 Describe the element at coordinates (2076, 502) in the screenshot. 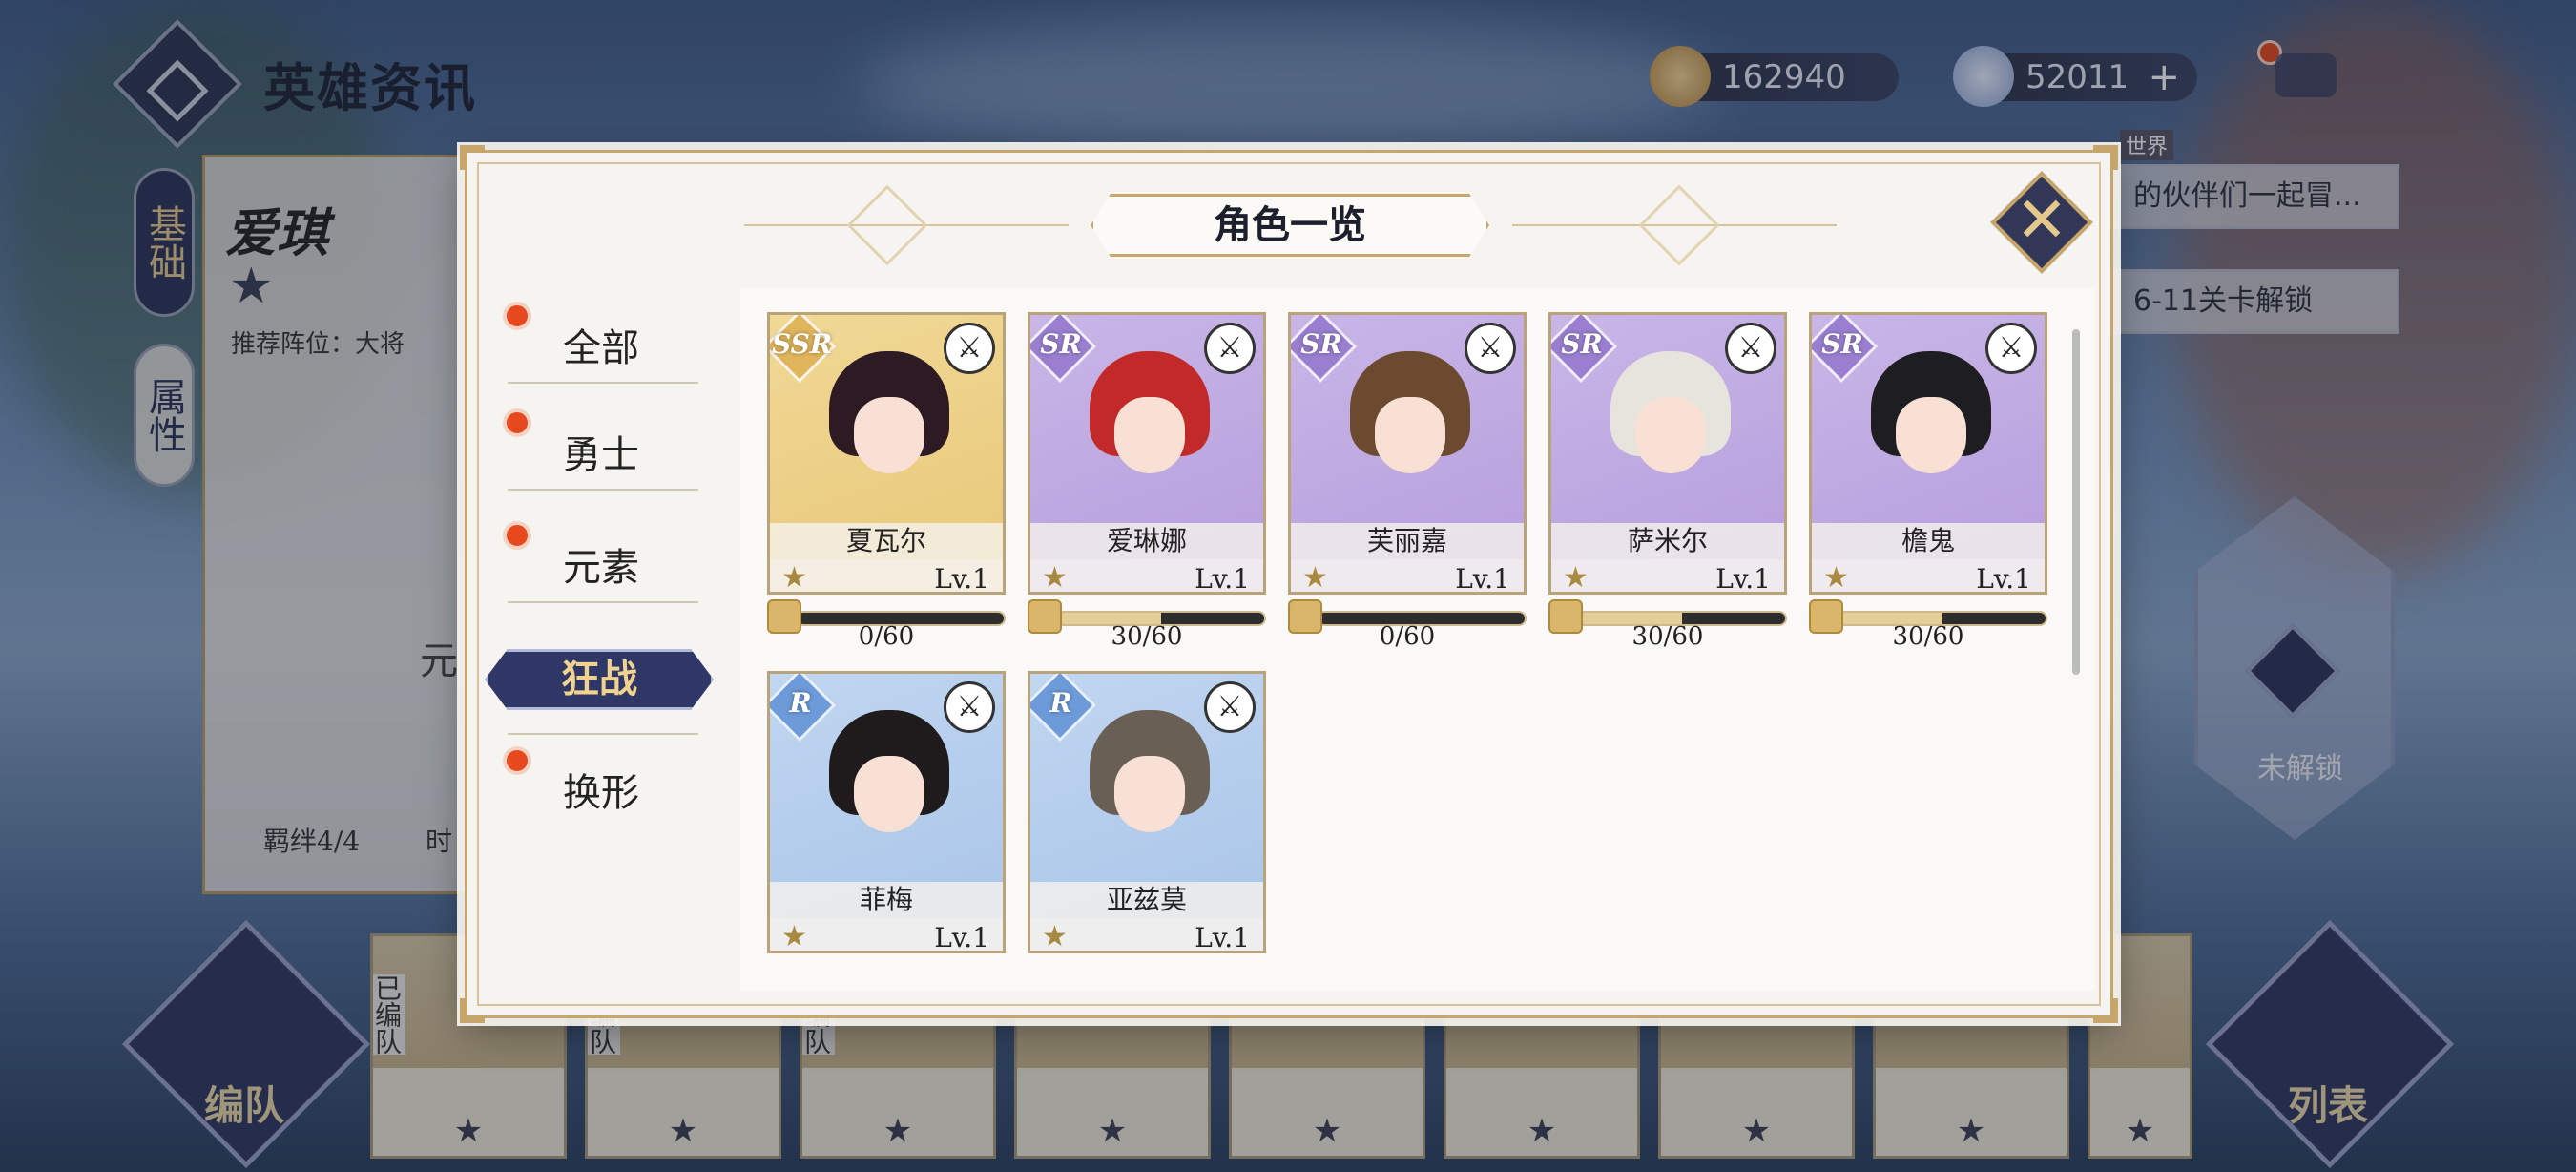

I see `grid-scrollbar` at that location.